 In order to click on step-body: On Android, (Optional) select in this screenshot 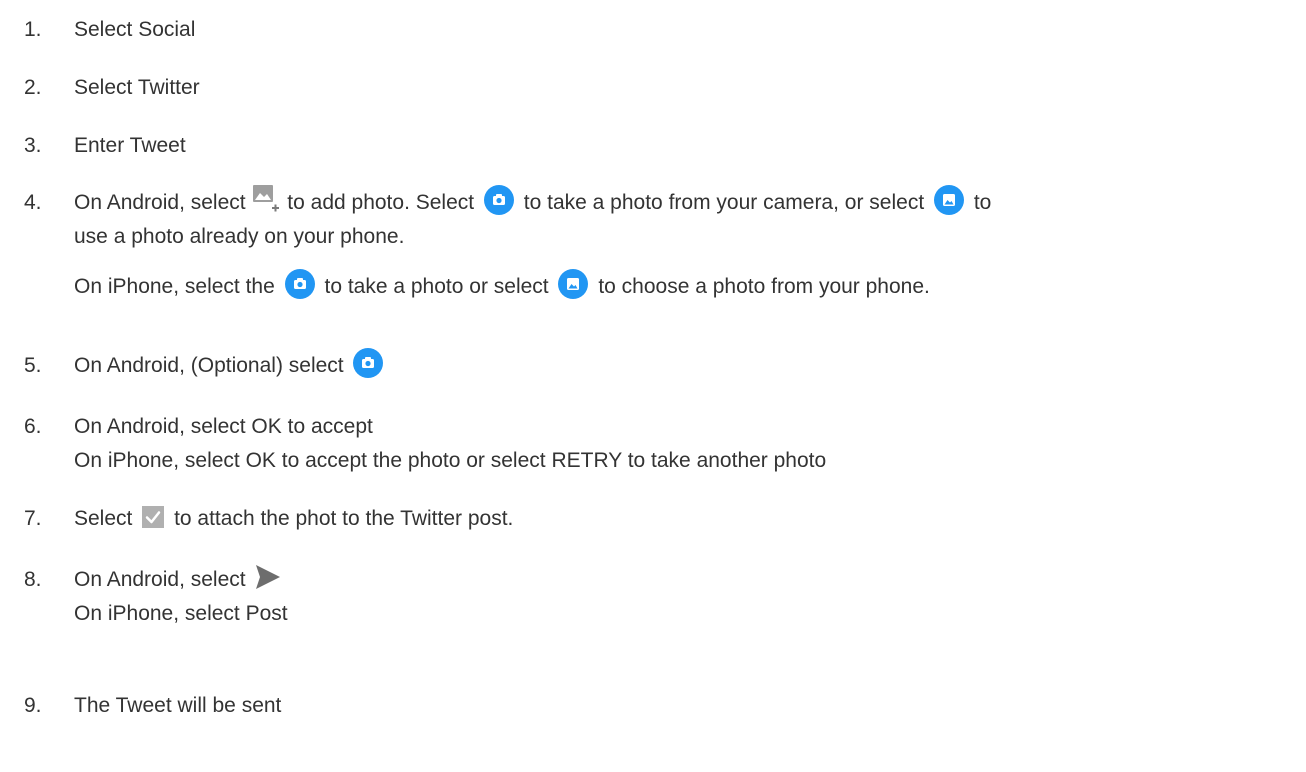, I will do `click(681, 365)`.